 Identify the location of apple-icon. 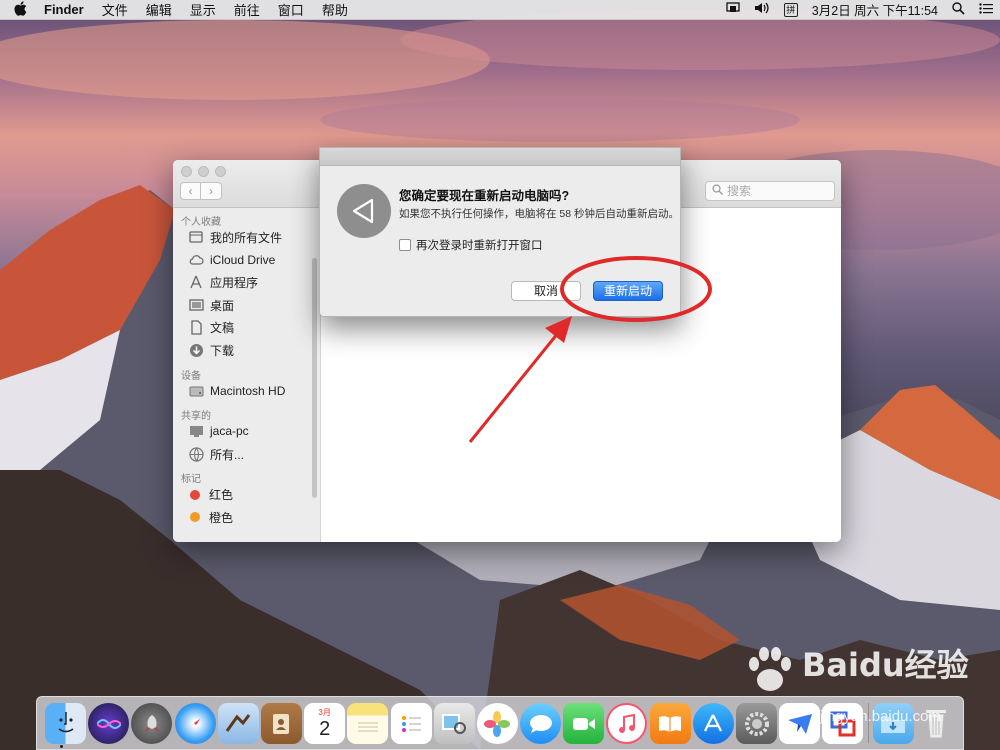
(20, 9).